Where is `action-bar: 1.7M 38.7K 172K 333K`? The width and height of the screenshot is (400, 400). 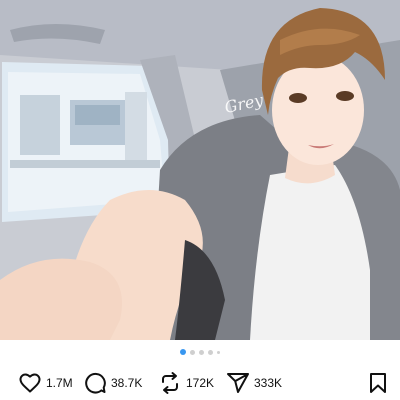 action-bar: 1.7M 38.7K 172K 333K is located at coordinates (200, 383).